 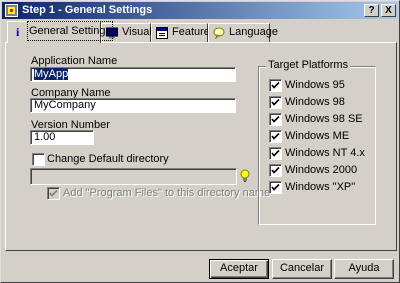 I want to click on tab-language: Language, so click(x=243, y=32).